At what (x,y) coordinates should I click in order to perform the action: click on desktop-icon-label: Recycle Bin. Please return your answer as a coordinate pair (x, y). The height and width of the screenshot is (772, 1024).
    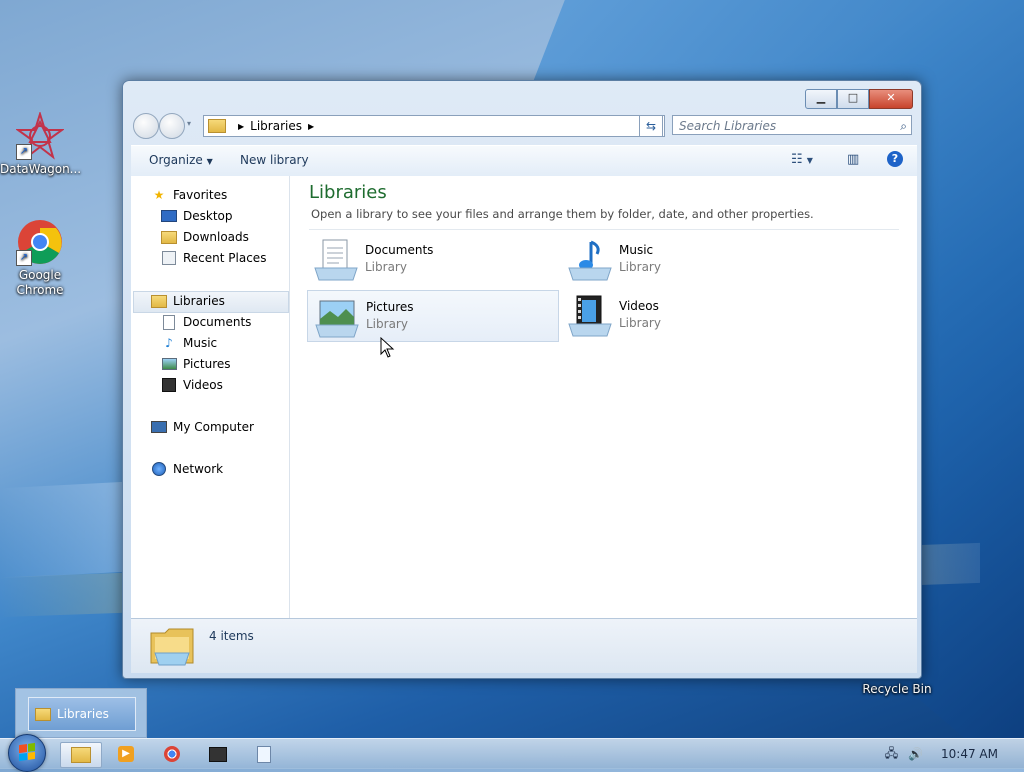
    Looking at the image, I should click on (897, 689).